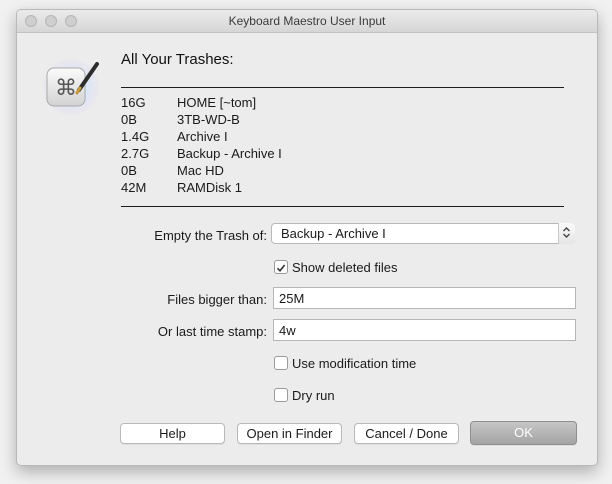 This screenshot has width=612, height=484. I want to click on title-bar: Keyboard Maestro User Input, so click(307, 21).